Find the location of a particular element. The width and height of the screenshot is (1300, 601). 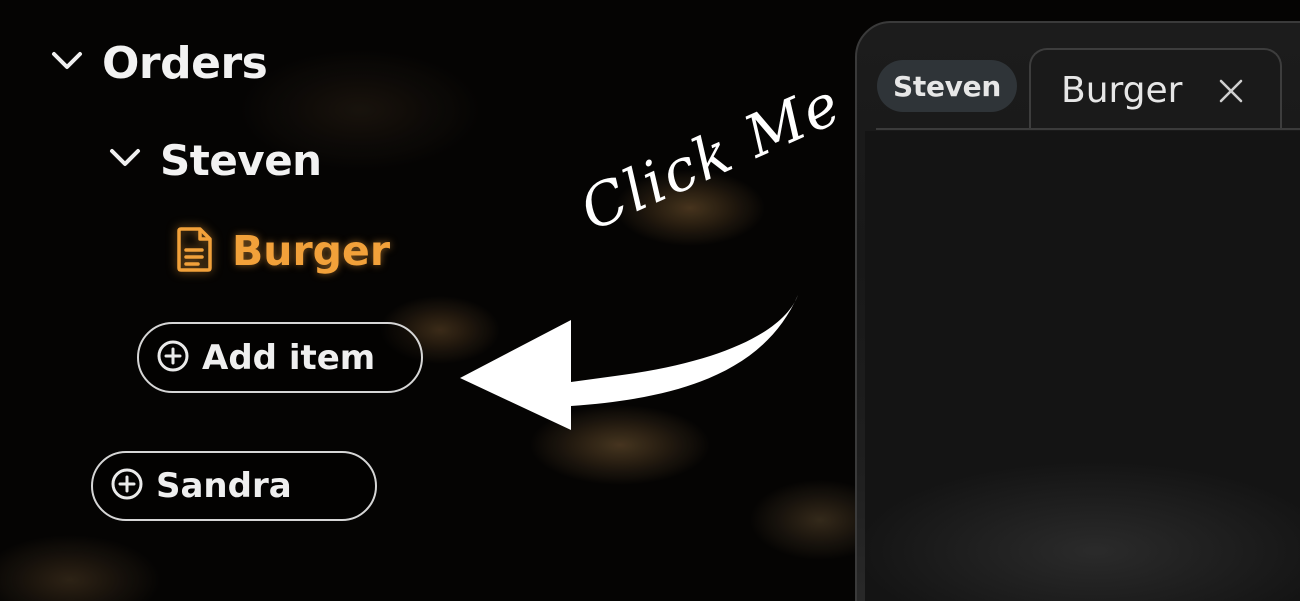

tree-item-label: Burger is located at coordinates (311, 251).